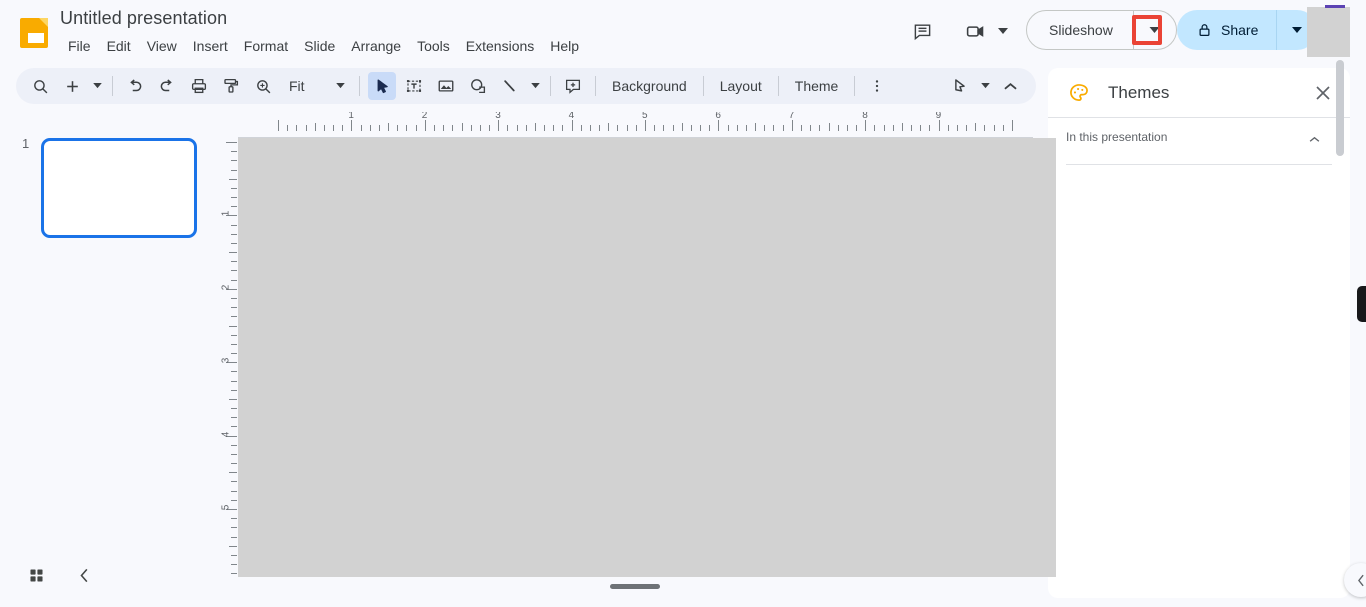 The image size is (1366, 607). What do you see at coordinates (263, 86) in the screenshot?
I see `zoom-icon` at bounding box center [263, 86].